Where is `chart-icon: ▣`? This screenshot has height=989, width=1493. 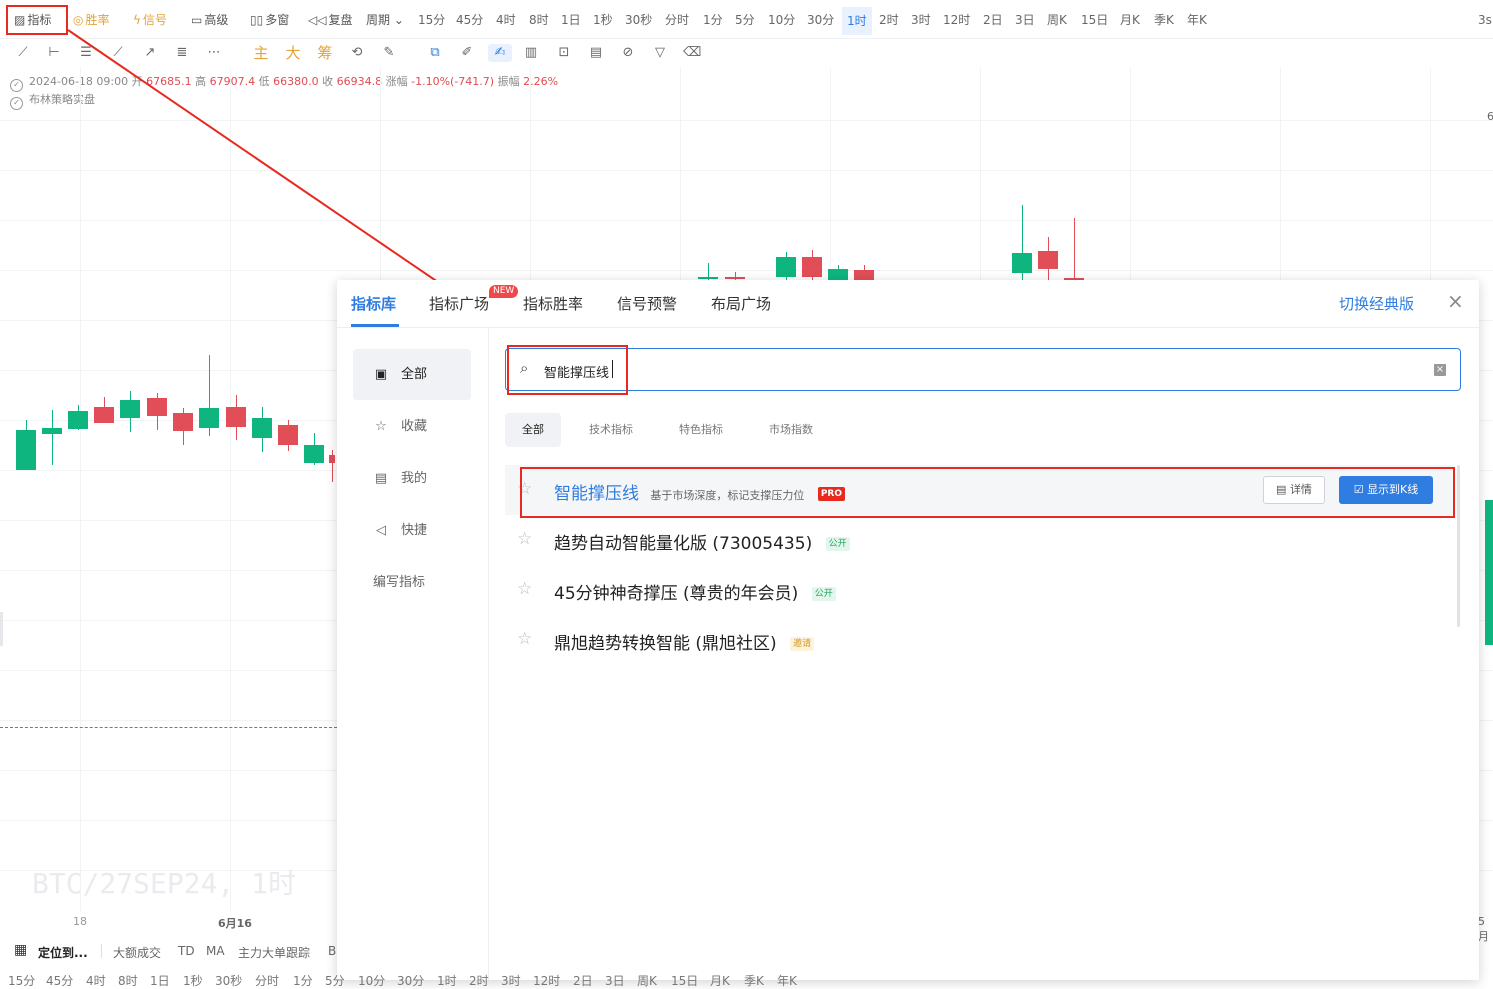
chart-icon: ▣ is located at coordinates (381, 374).